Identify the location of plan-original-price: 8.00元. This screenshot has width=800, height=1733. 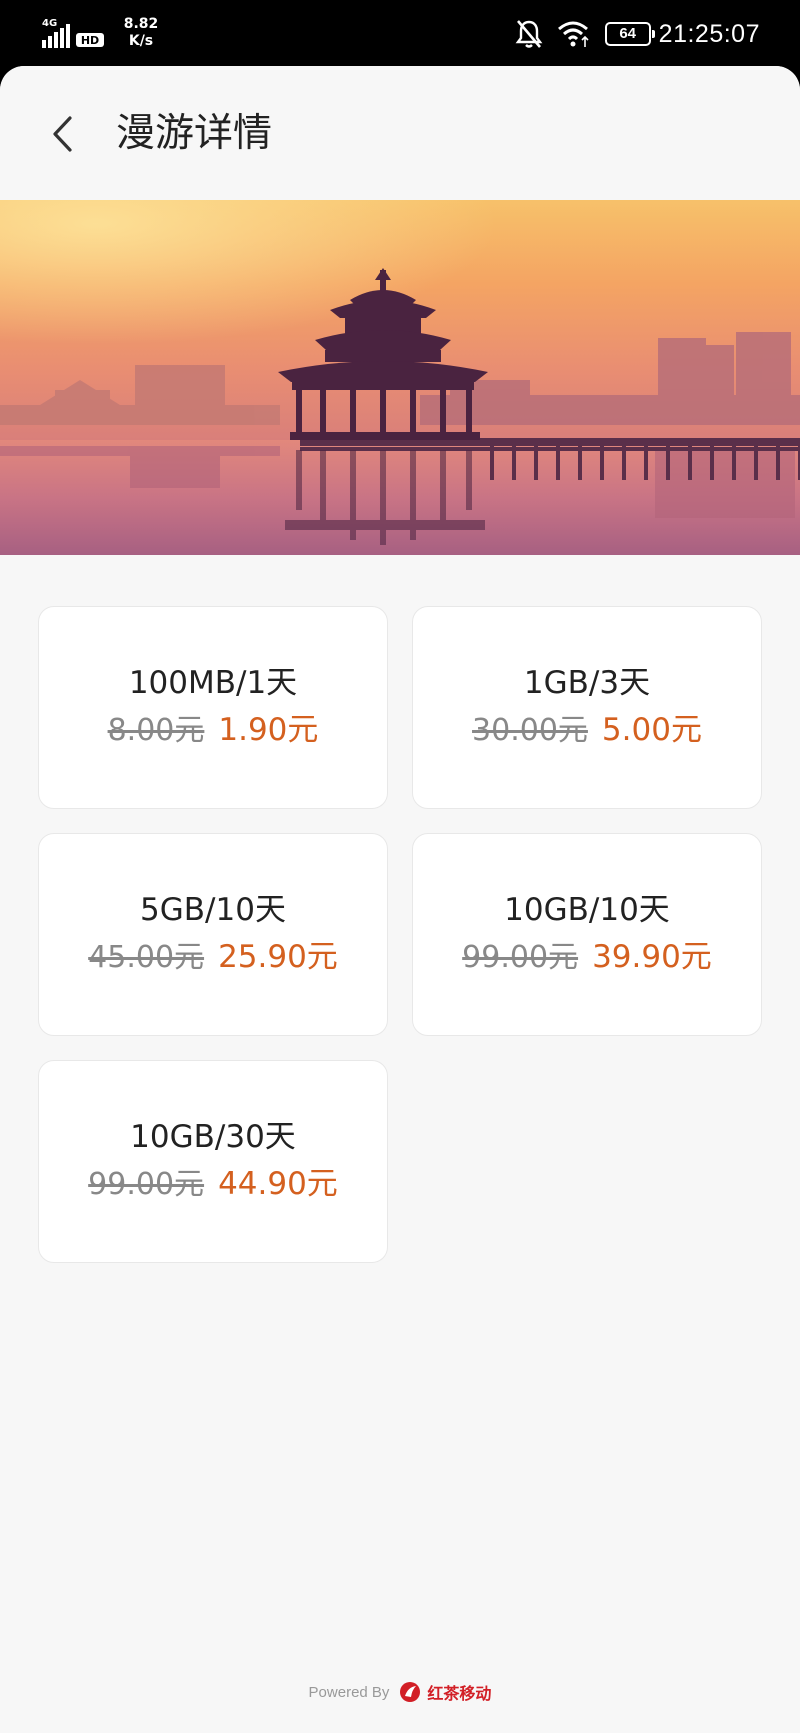
(156, 730).